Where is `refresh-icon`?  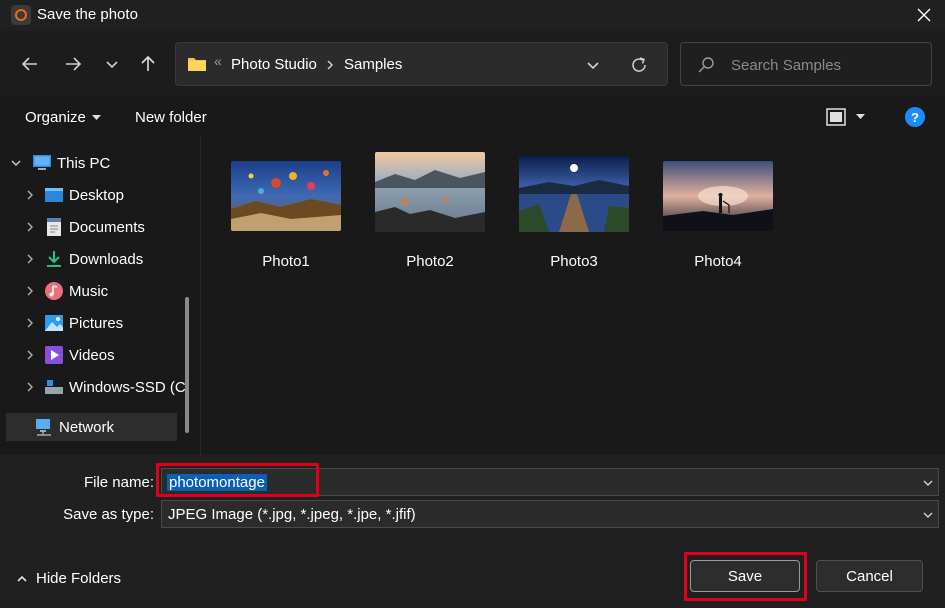
refresh-icon is located at coordinates (639, 64).